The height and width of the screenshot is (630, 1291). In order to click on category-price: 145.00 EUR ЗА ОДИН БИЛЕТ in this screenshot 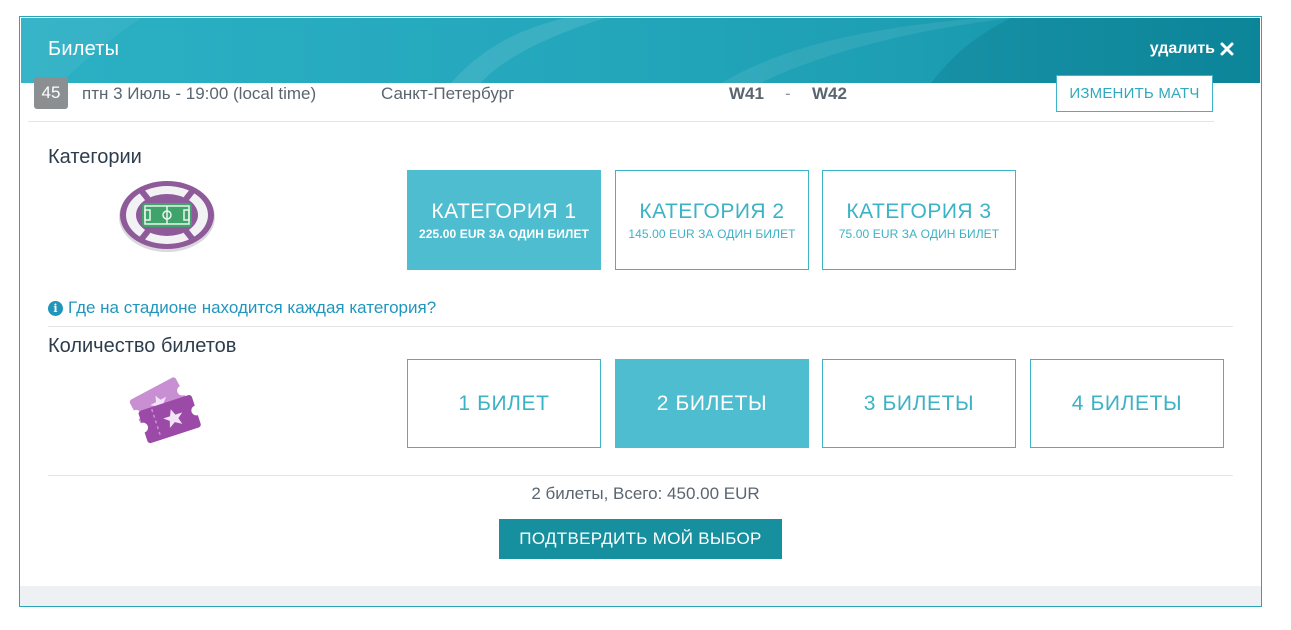, I will do `click(712, 233)`.